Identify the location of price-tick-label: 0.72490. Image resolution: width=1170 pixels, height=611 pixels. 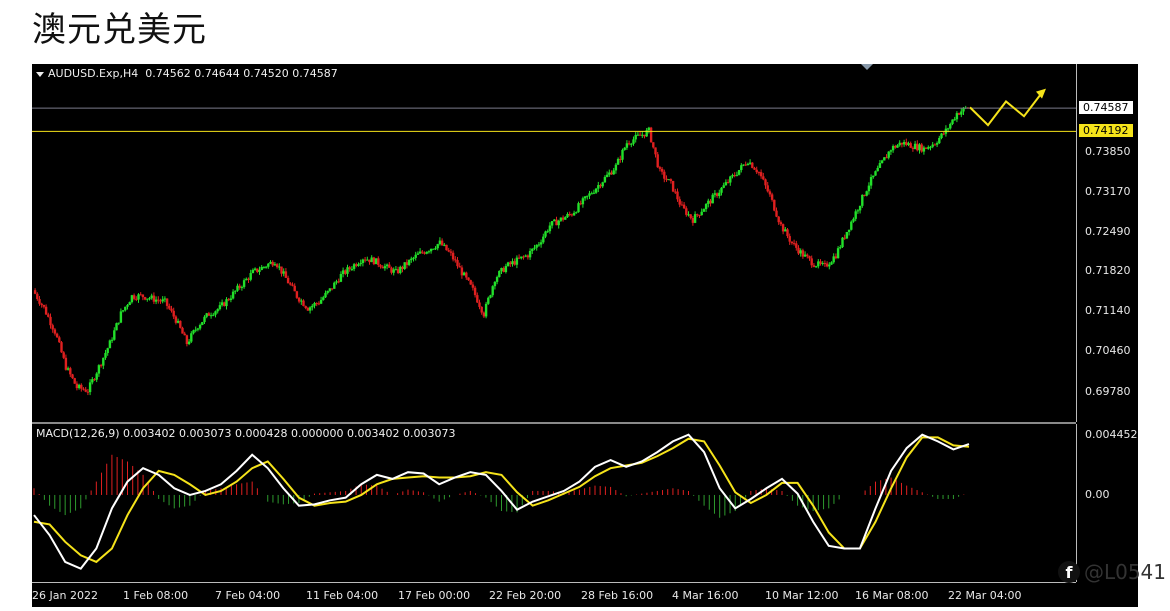
(1108, 231).